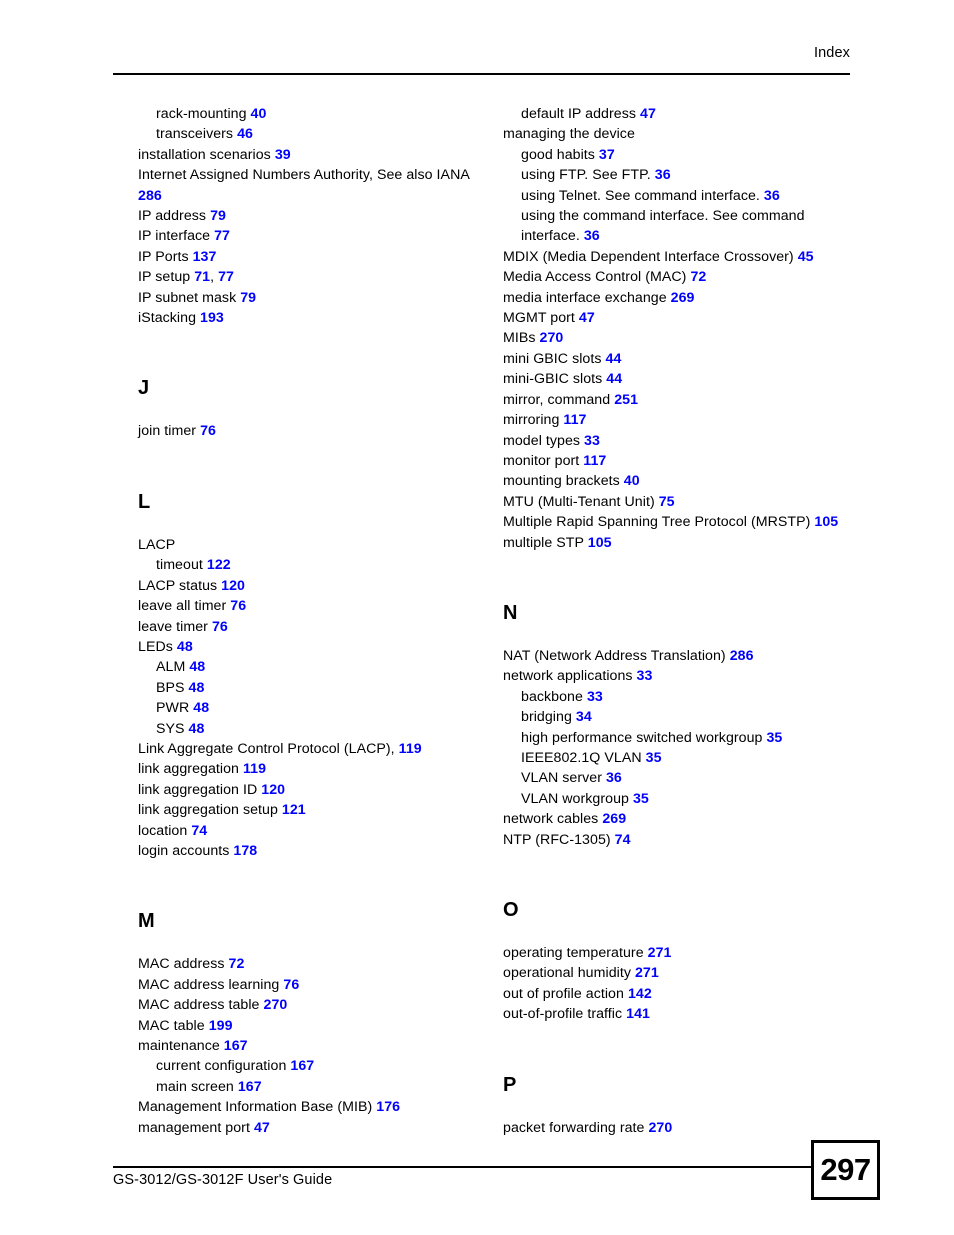  What do you see at coordinates (322, 586) in the screenshot?
I see `index-entry-lacp-status: LACP status 120` at bounding box center [322, 586].